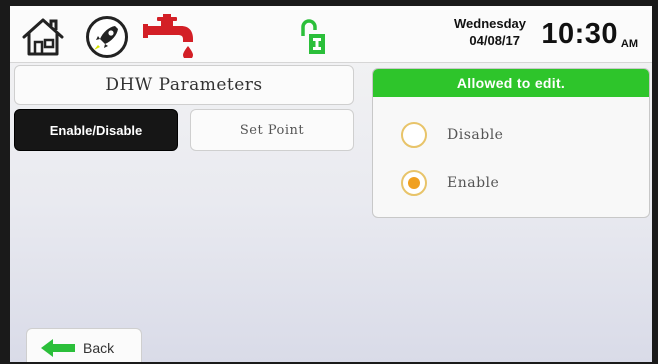  I want to click on weekday: Wednesday, so click(489, 23).